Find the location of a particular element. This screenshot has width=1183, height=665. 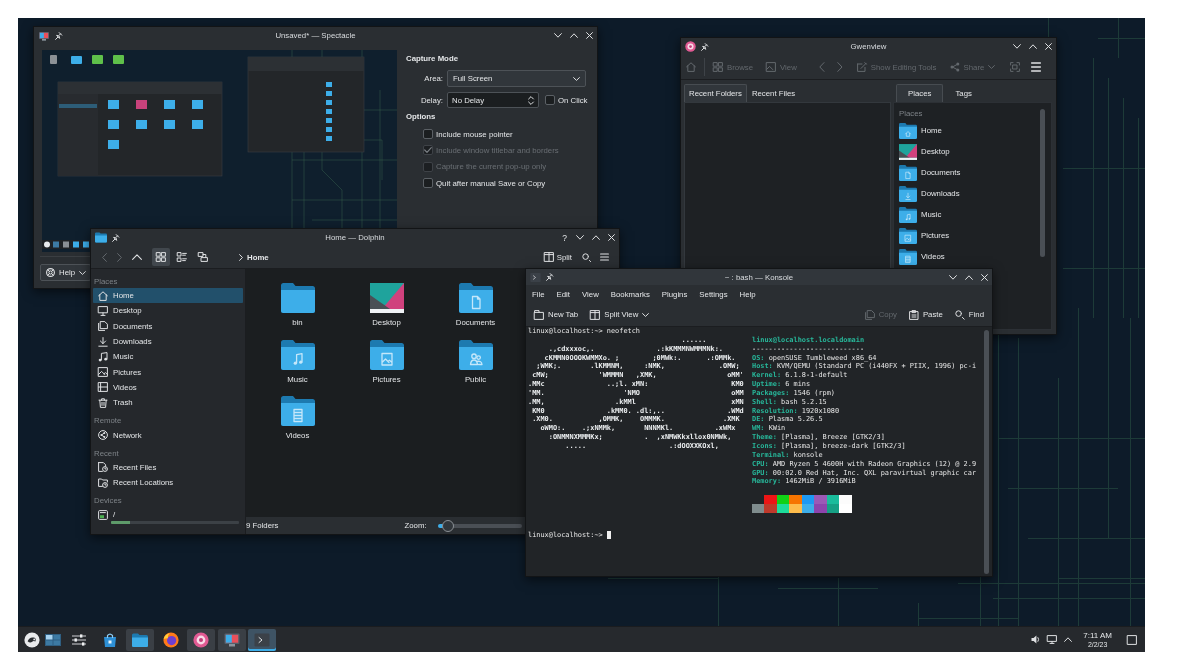

icon-view-icon is located at coordinates (161, 257).